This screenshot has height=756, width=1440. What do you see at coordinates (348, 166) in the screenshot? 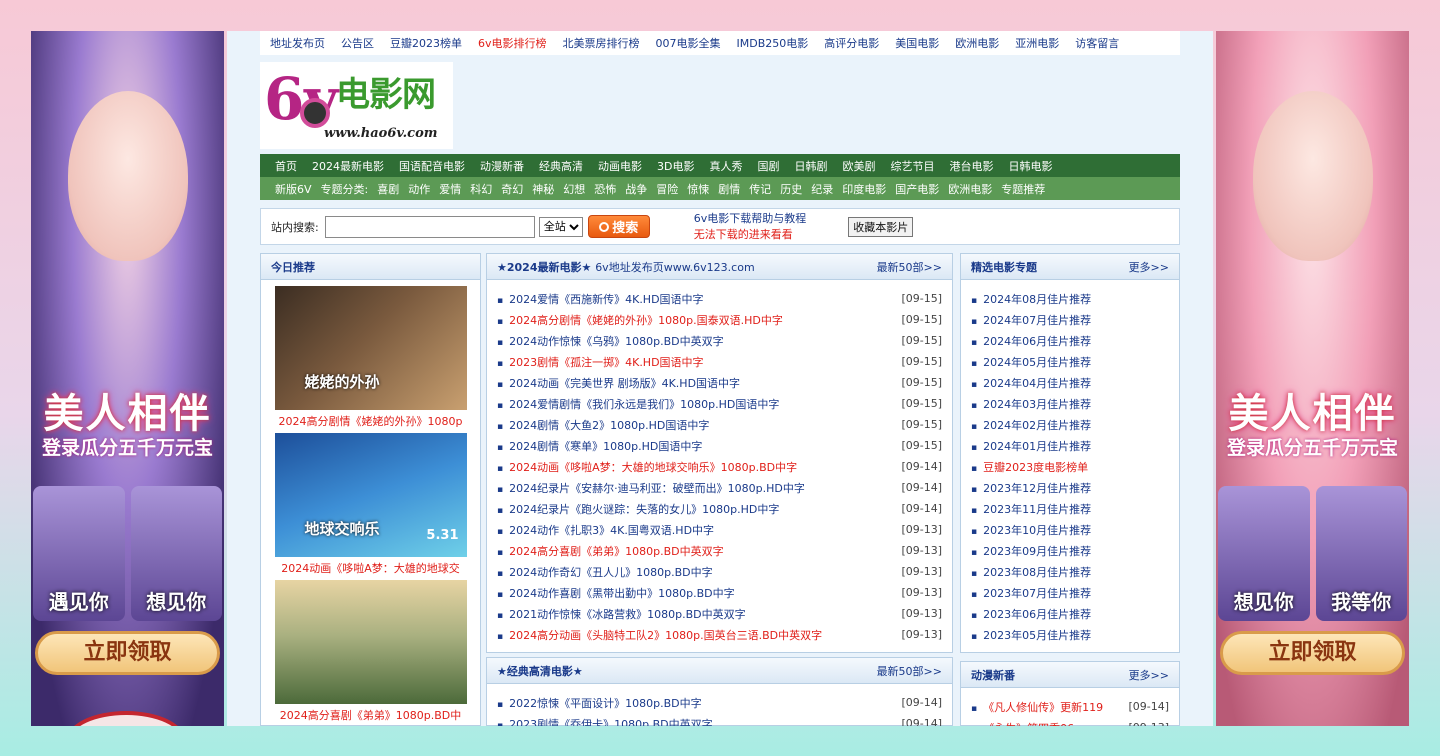
I see `nav-item: 2024最新电影` at bounding box center [348, 166].